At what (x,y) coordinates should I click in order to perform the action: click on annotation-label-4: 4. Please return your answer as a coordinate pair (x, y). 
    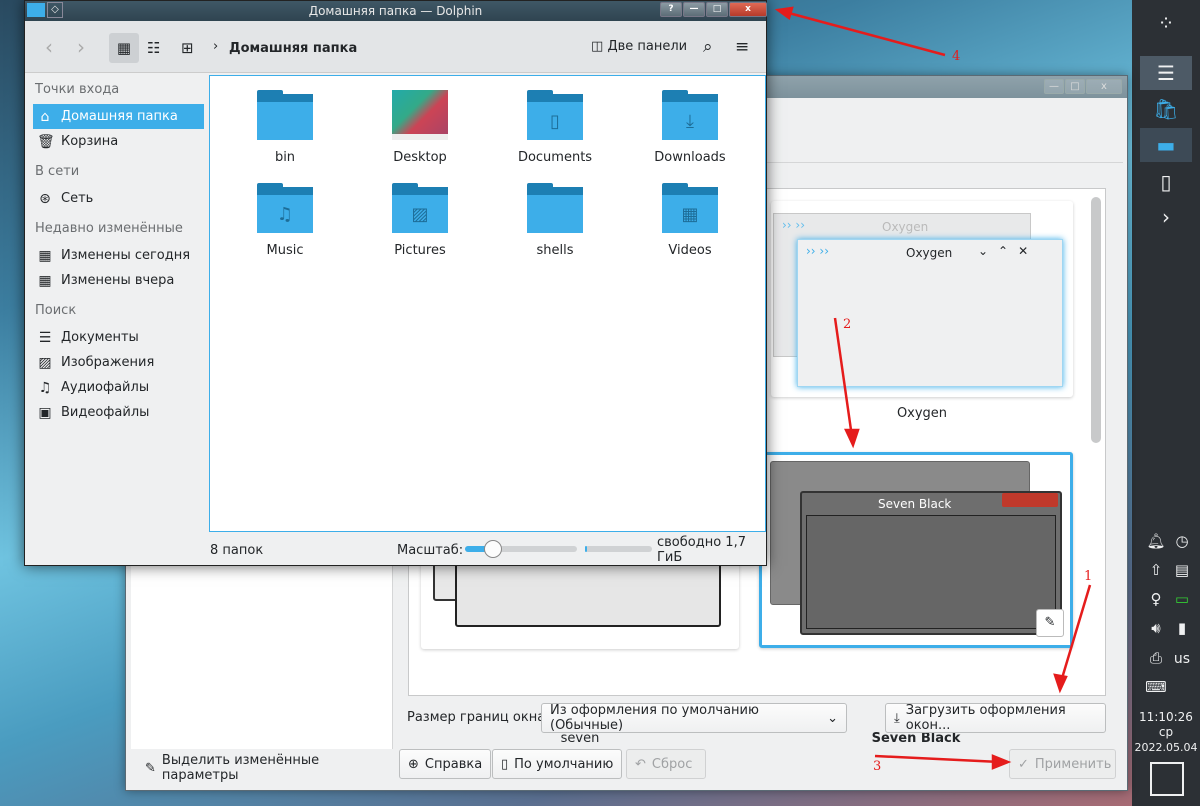
    Looking at the image, I should click on (956, 56).